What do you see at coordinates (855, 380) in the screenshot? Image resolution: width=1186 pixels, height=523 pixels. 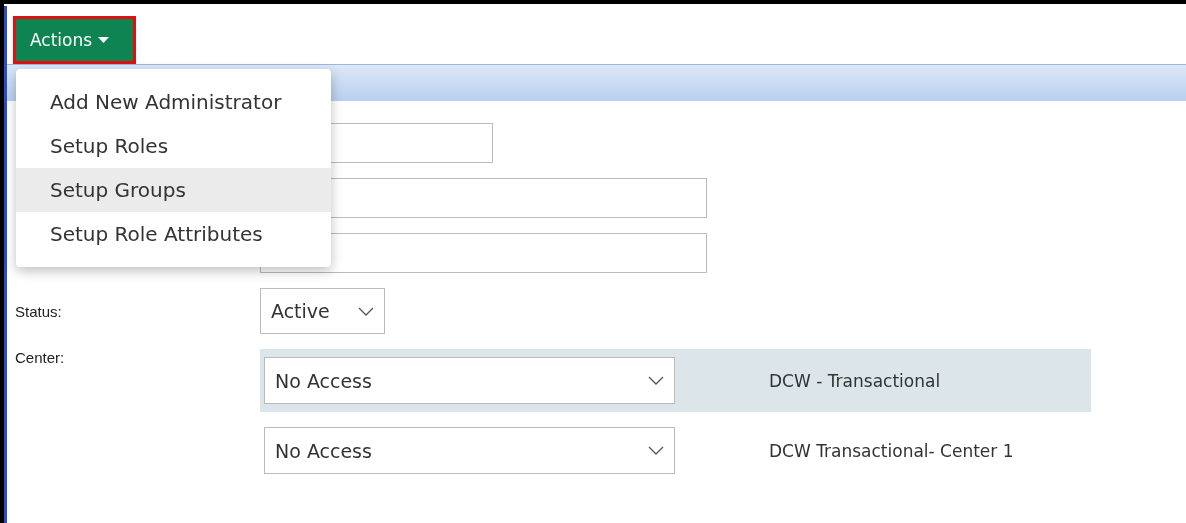 I see `center-name: DCW - Transactional` at bounding box center [855, 380].